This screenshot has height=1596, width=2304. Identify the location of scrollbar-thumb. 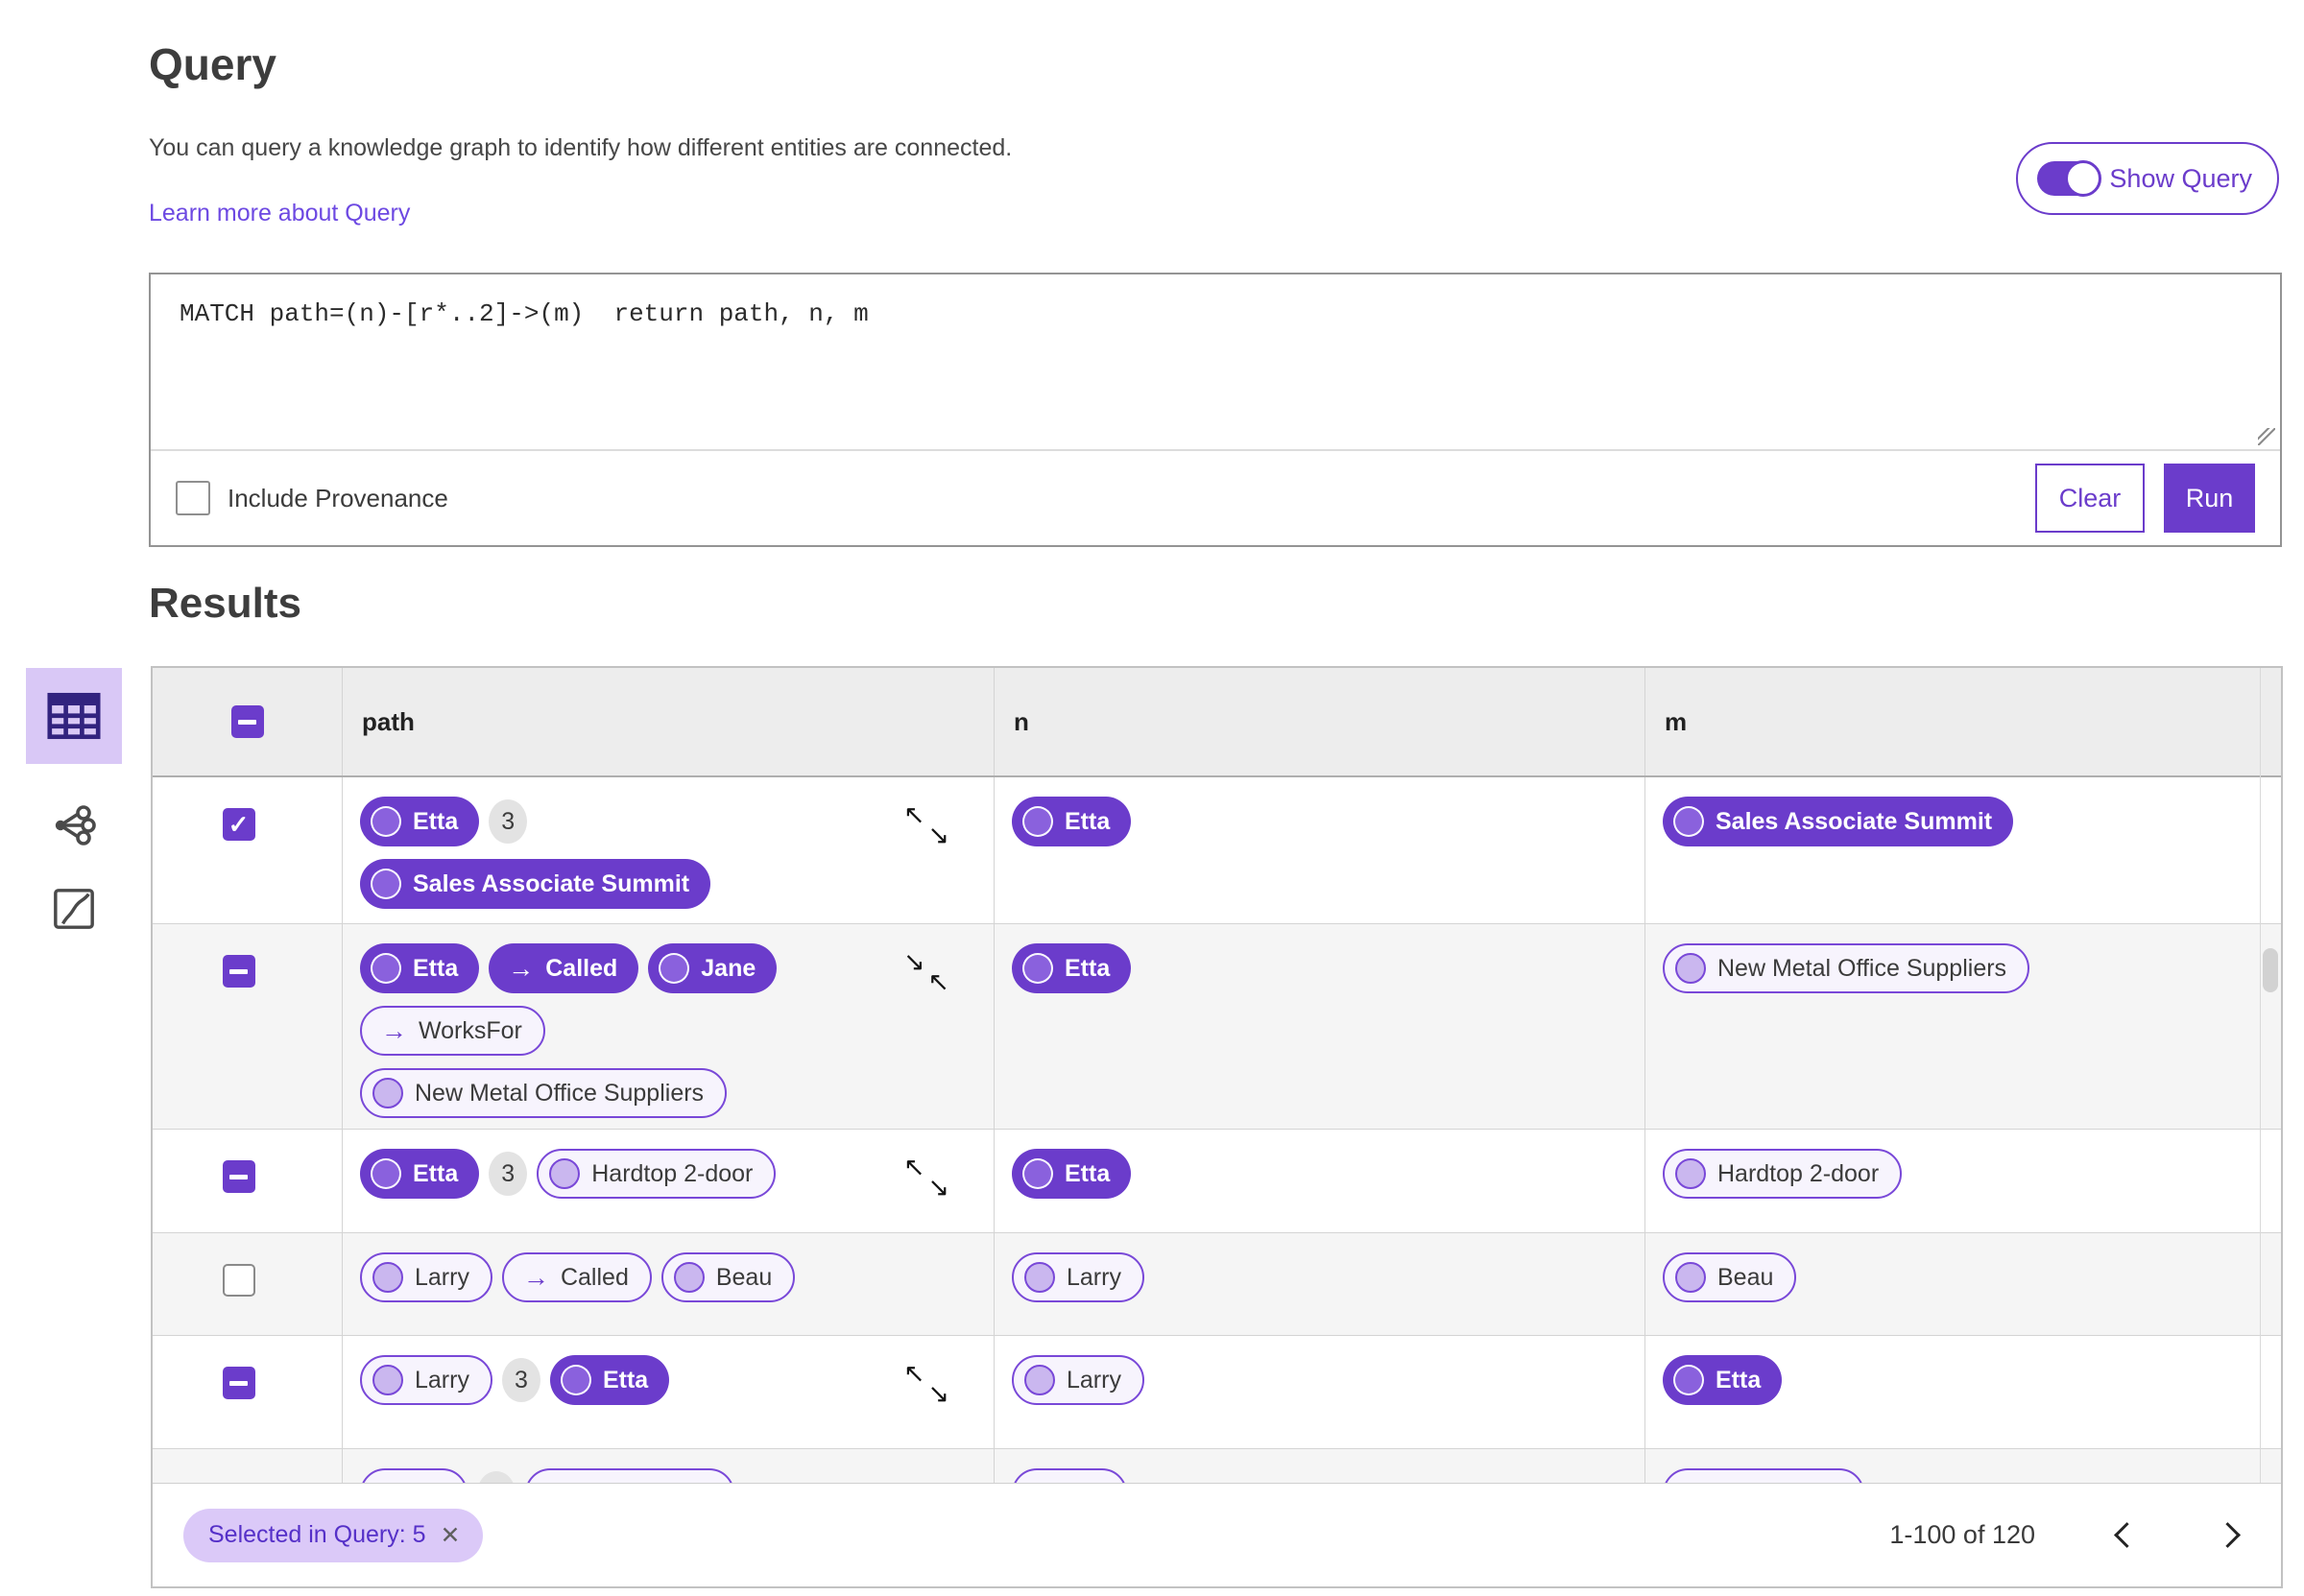
(2270, 970).